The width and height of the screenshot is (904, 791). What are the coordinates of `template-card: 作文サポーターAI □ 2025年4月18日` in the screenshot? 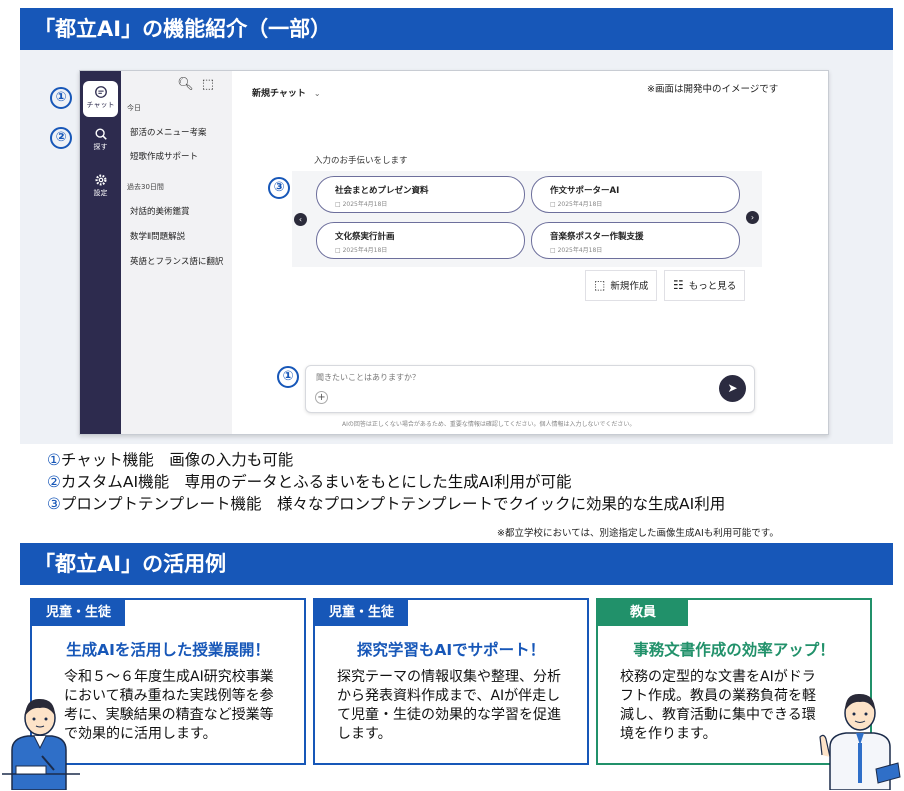 It's located at (635, 194).